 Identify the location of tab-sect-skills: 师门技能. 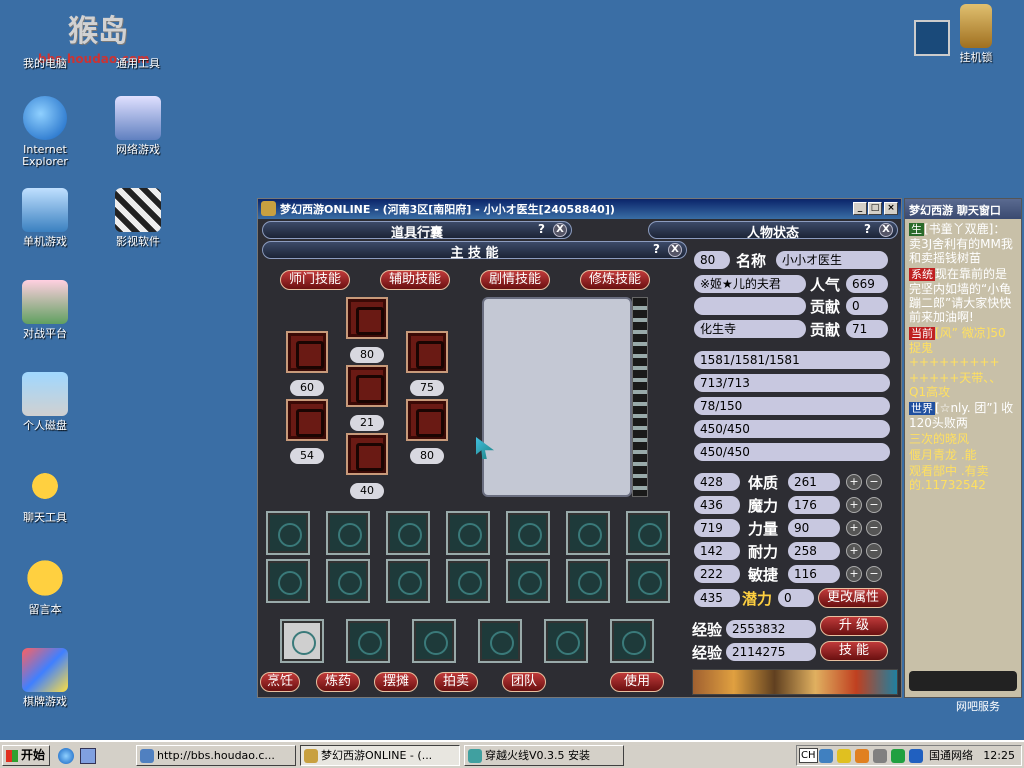
(315, 280).